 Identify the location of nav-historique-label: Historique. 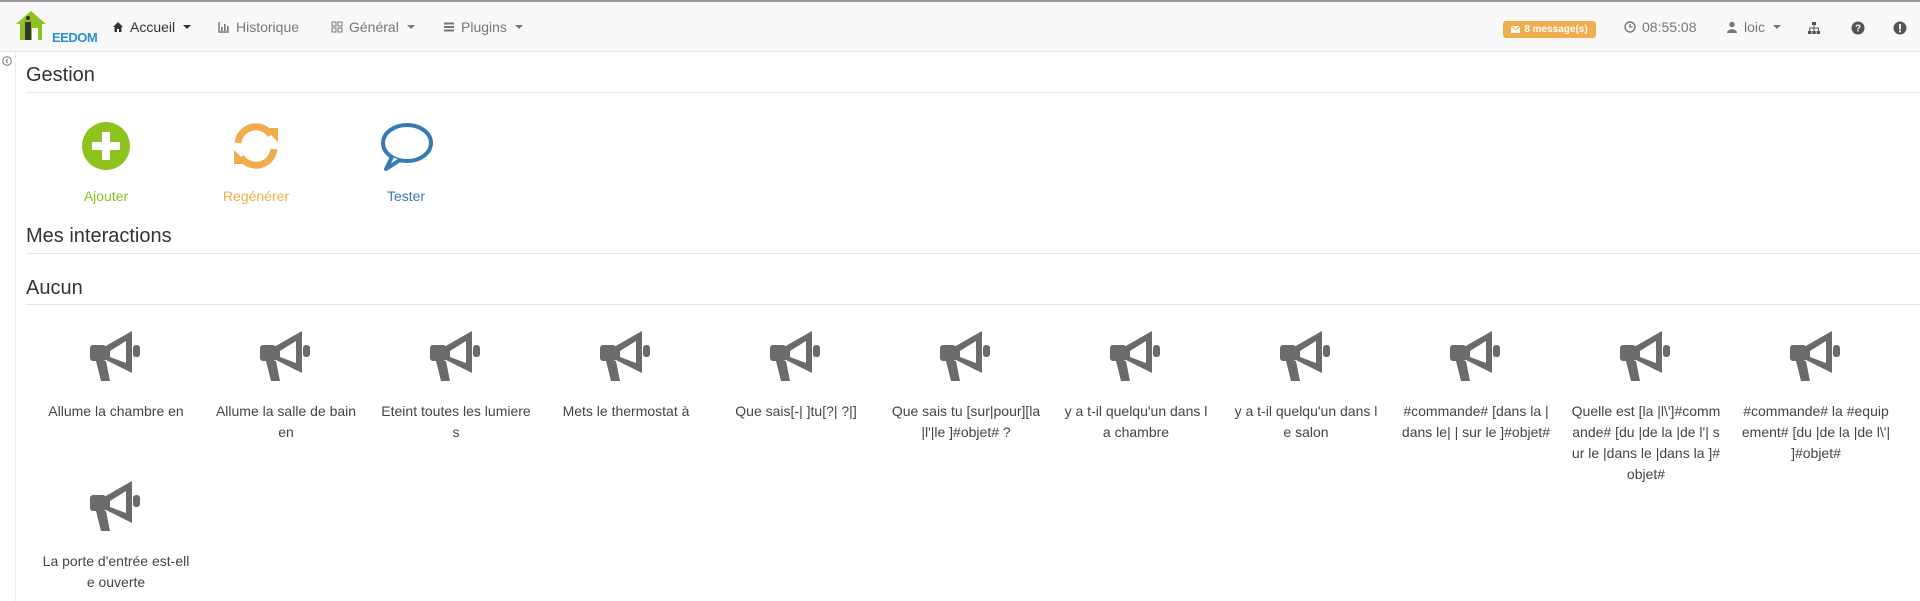
(268, 27).